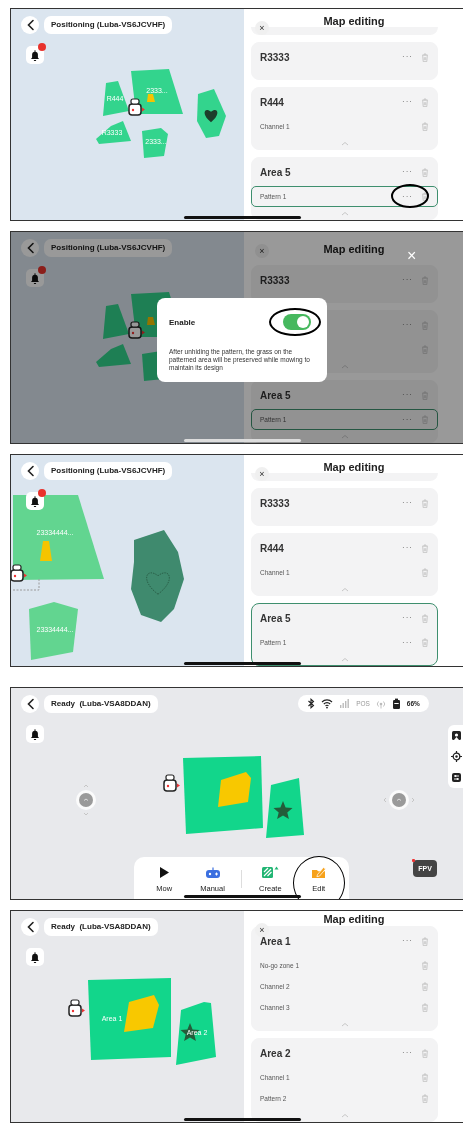 The height and width of the screenshot is (1129, 463). What do you see at coordinates (276, 1053) in the screenshot?
I see `area-name: Area 2` at bounding box center [276, 1053].